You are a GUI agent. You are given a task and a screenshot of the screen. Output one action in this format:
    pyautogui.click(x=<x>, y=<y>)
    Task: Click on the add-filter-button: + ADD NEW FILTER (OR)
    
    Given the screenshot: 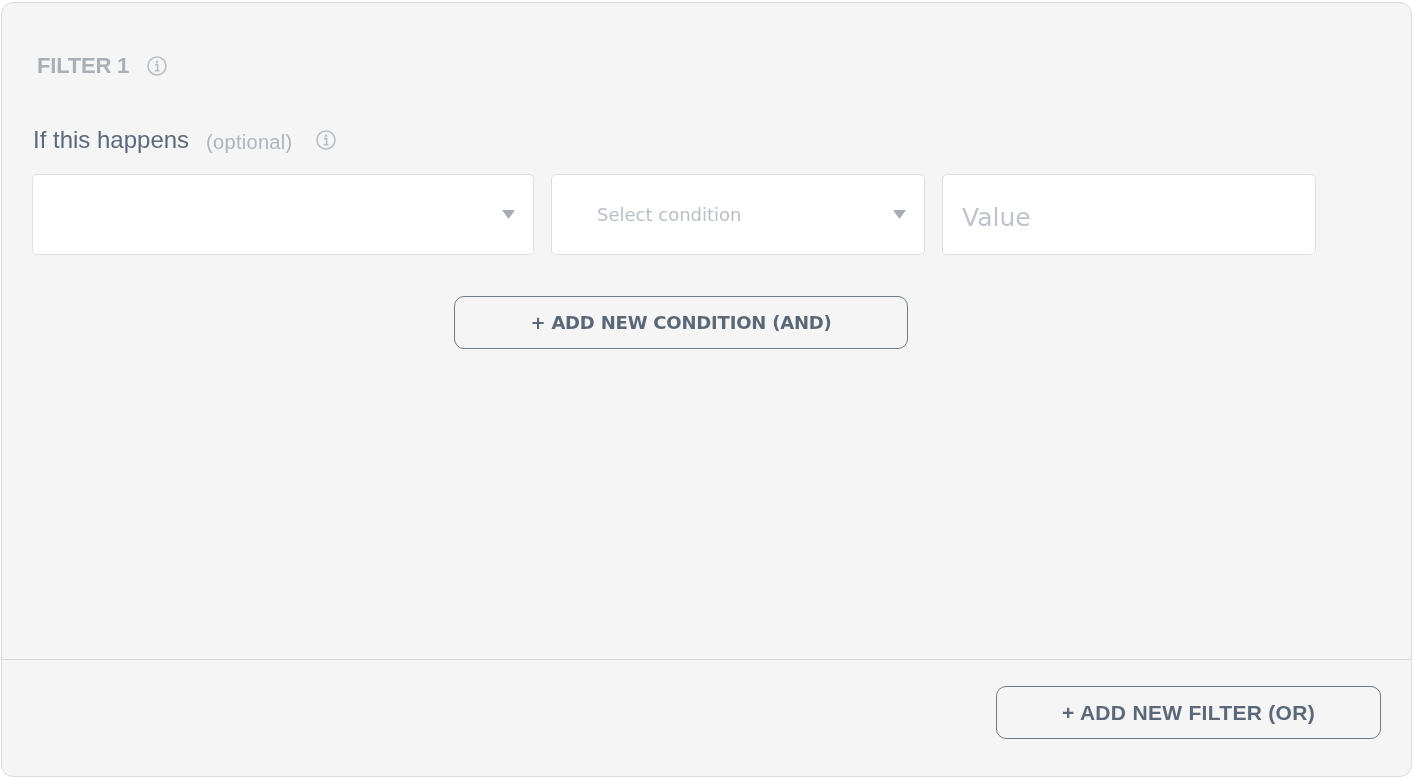 What is the action you would take?
    pyautogui.click(x=1188, y=712)
    